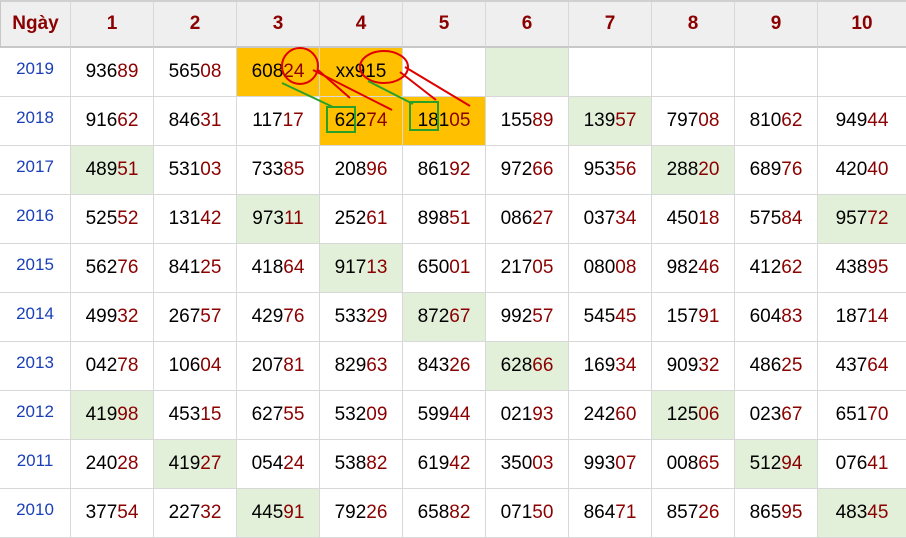 The width and height of the screenshot is (906, 538). I want to click on year-link: 2015, so click(35, 268).